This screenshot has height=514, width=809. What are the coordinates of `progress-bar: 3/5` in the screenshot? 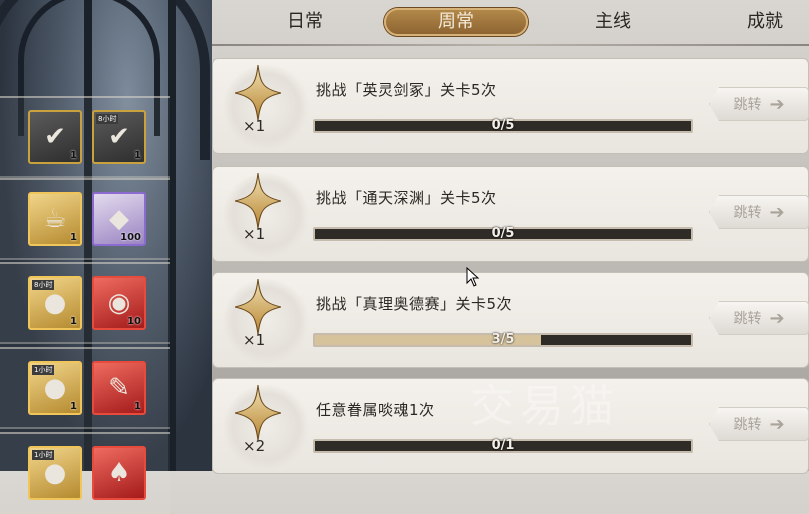 It's located at (503, 339).